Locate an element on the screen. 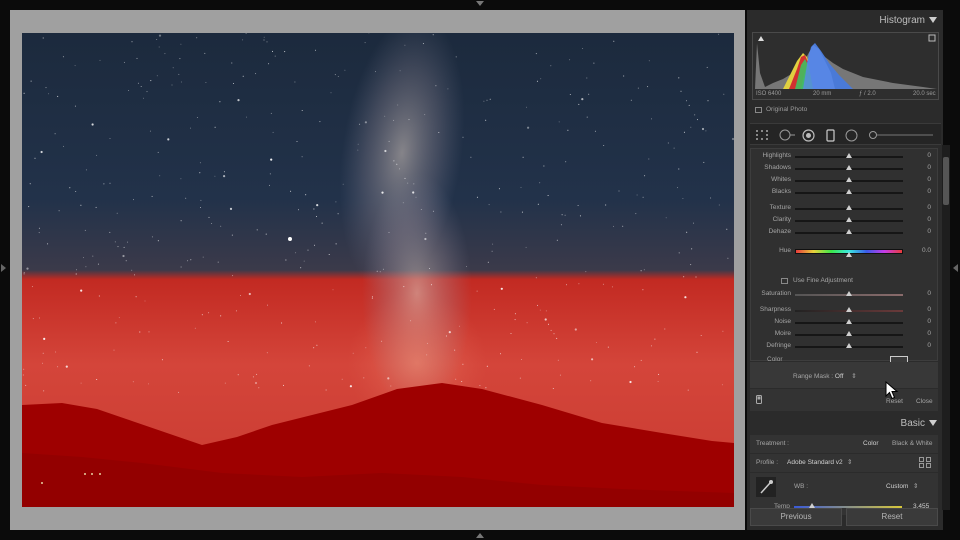  slider-label: Texture is located at coordinates (780, 207).